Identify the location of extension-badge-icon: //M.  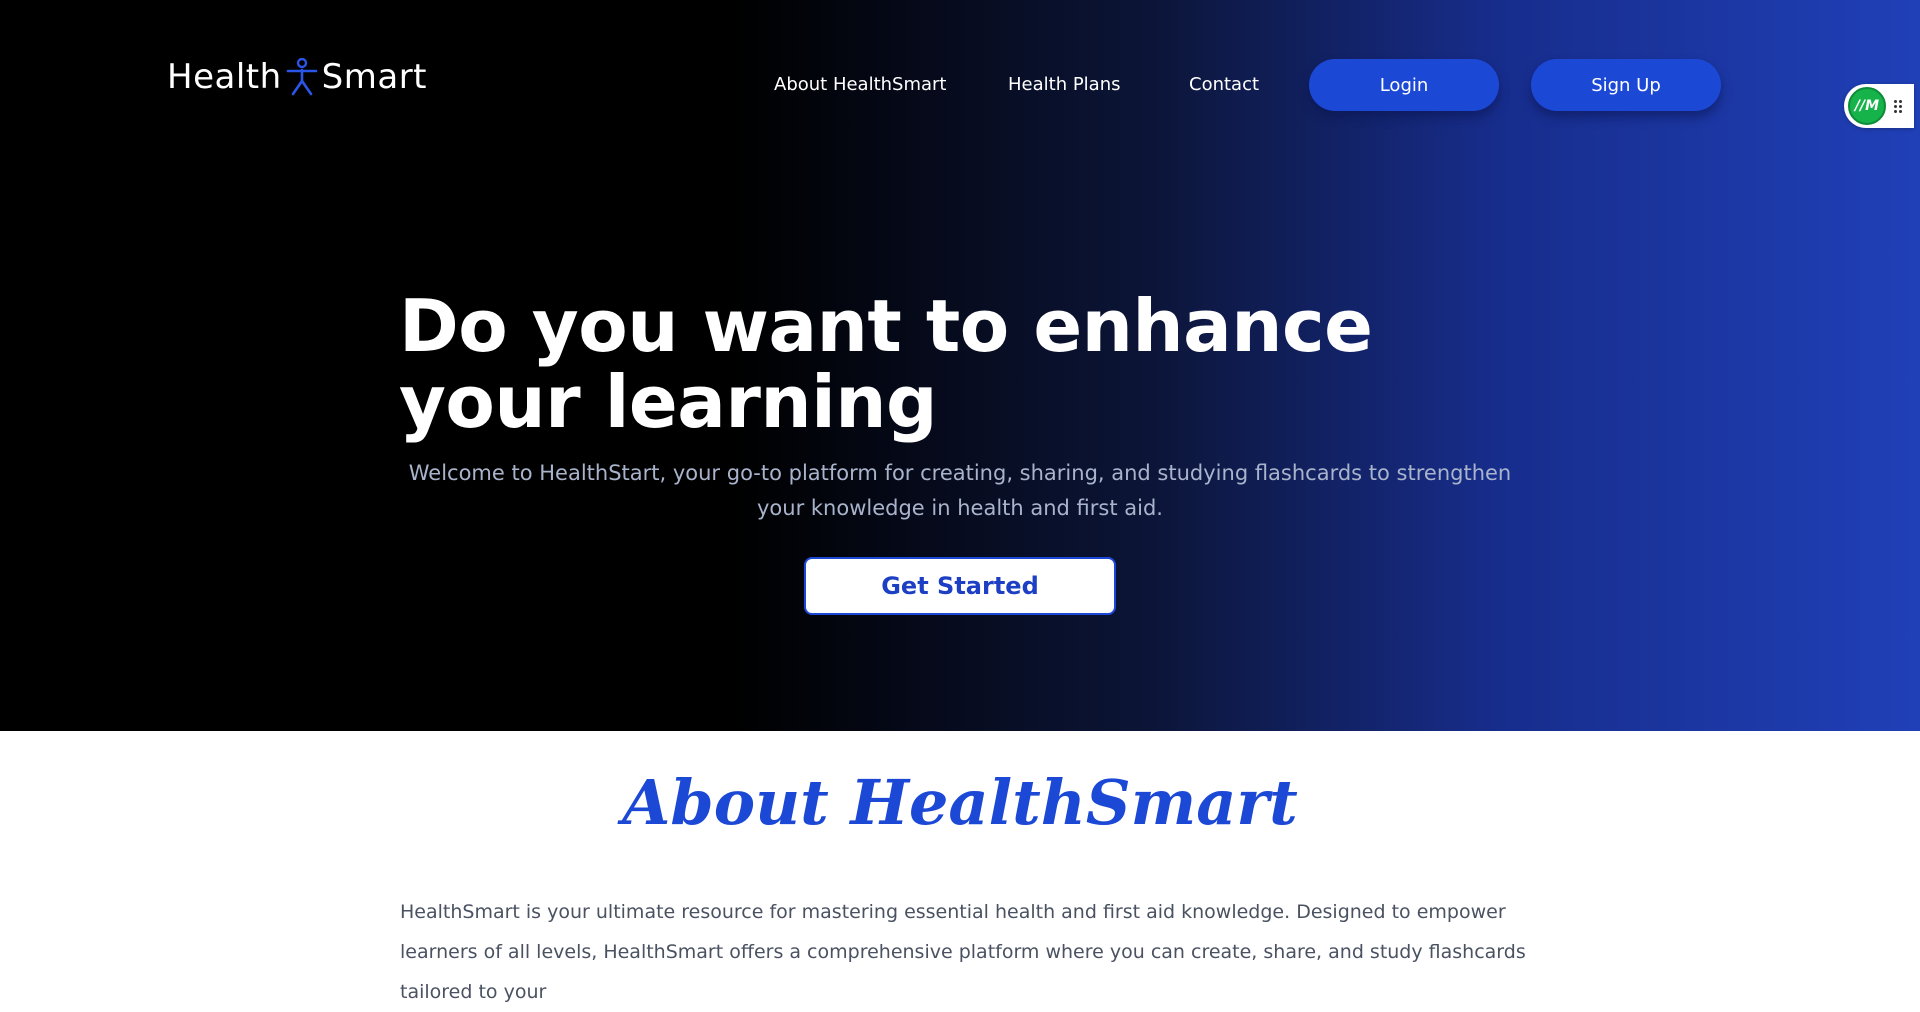
(1867, 106).